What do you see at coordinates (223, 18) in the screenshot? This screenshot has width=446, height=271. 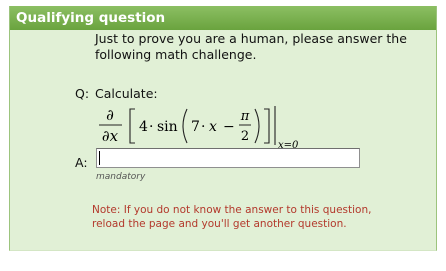 I see `panel-title: Qualifying question` at bounding box center [223, 18].